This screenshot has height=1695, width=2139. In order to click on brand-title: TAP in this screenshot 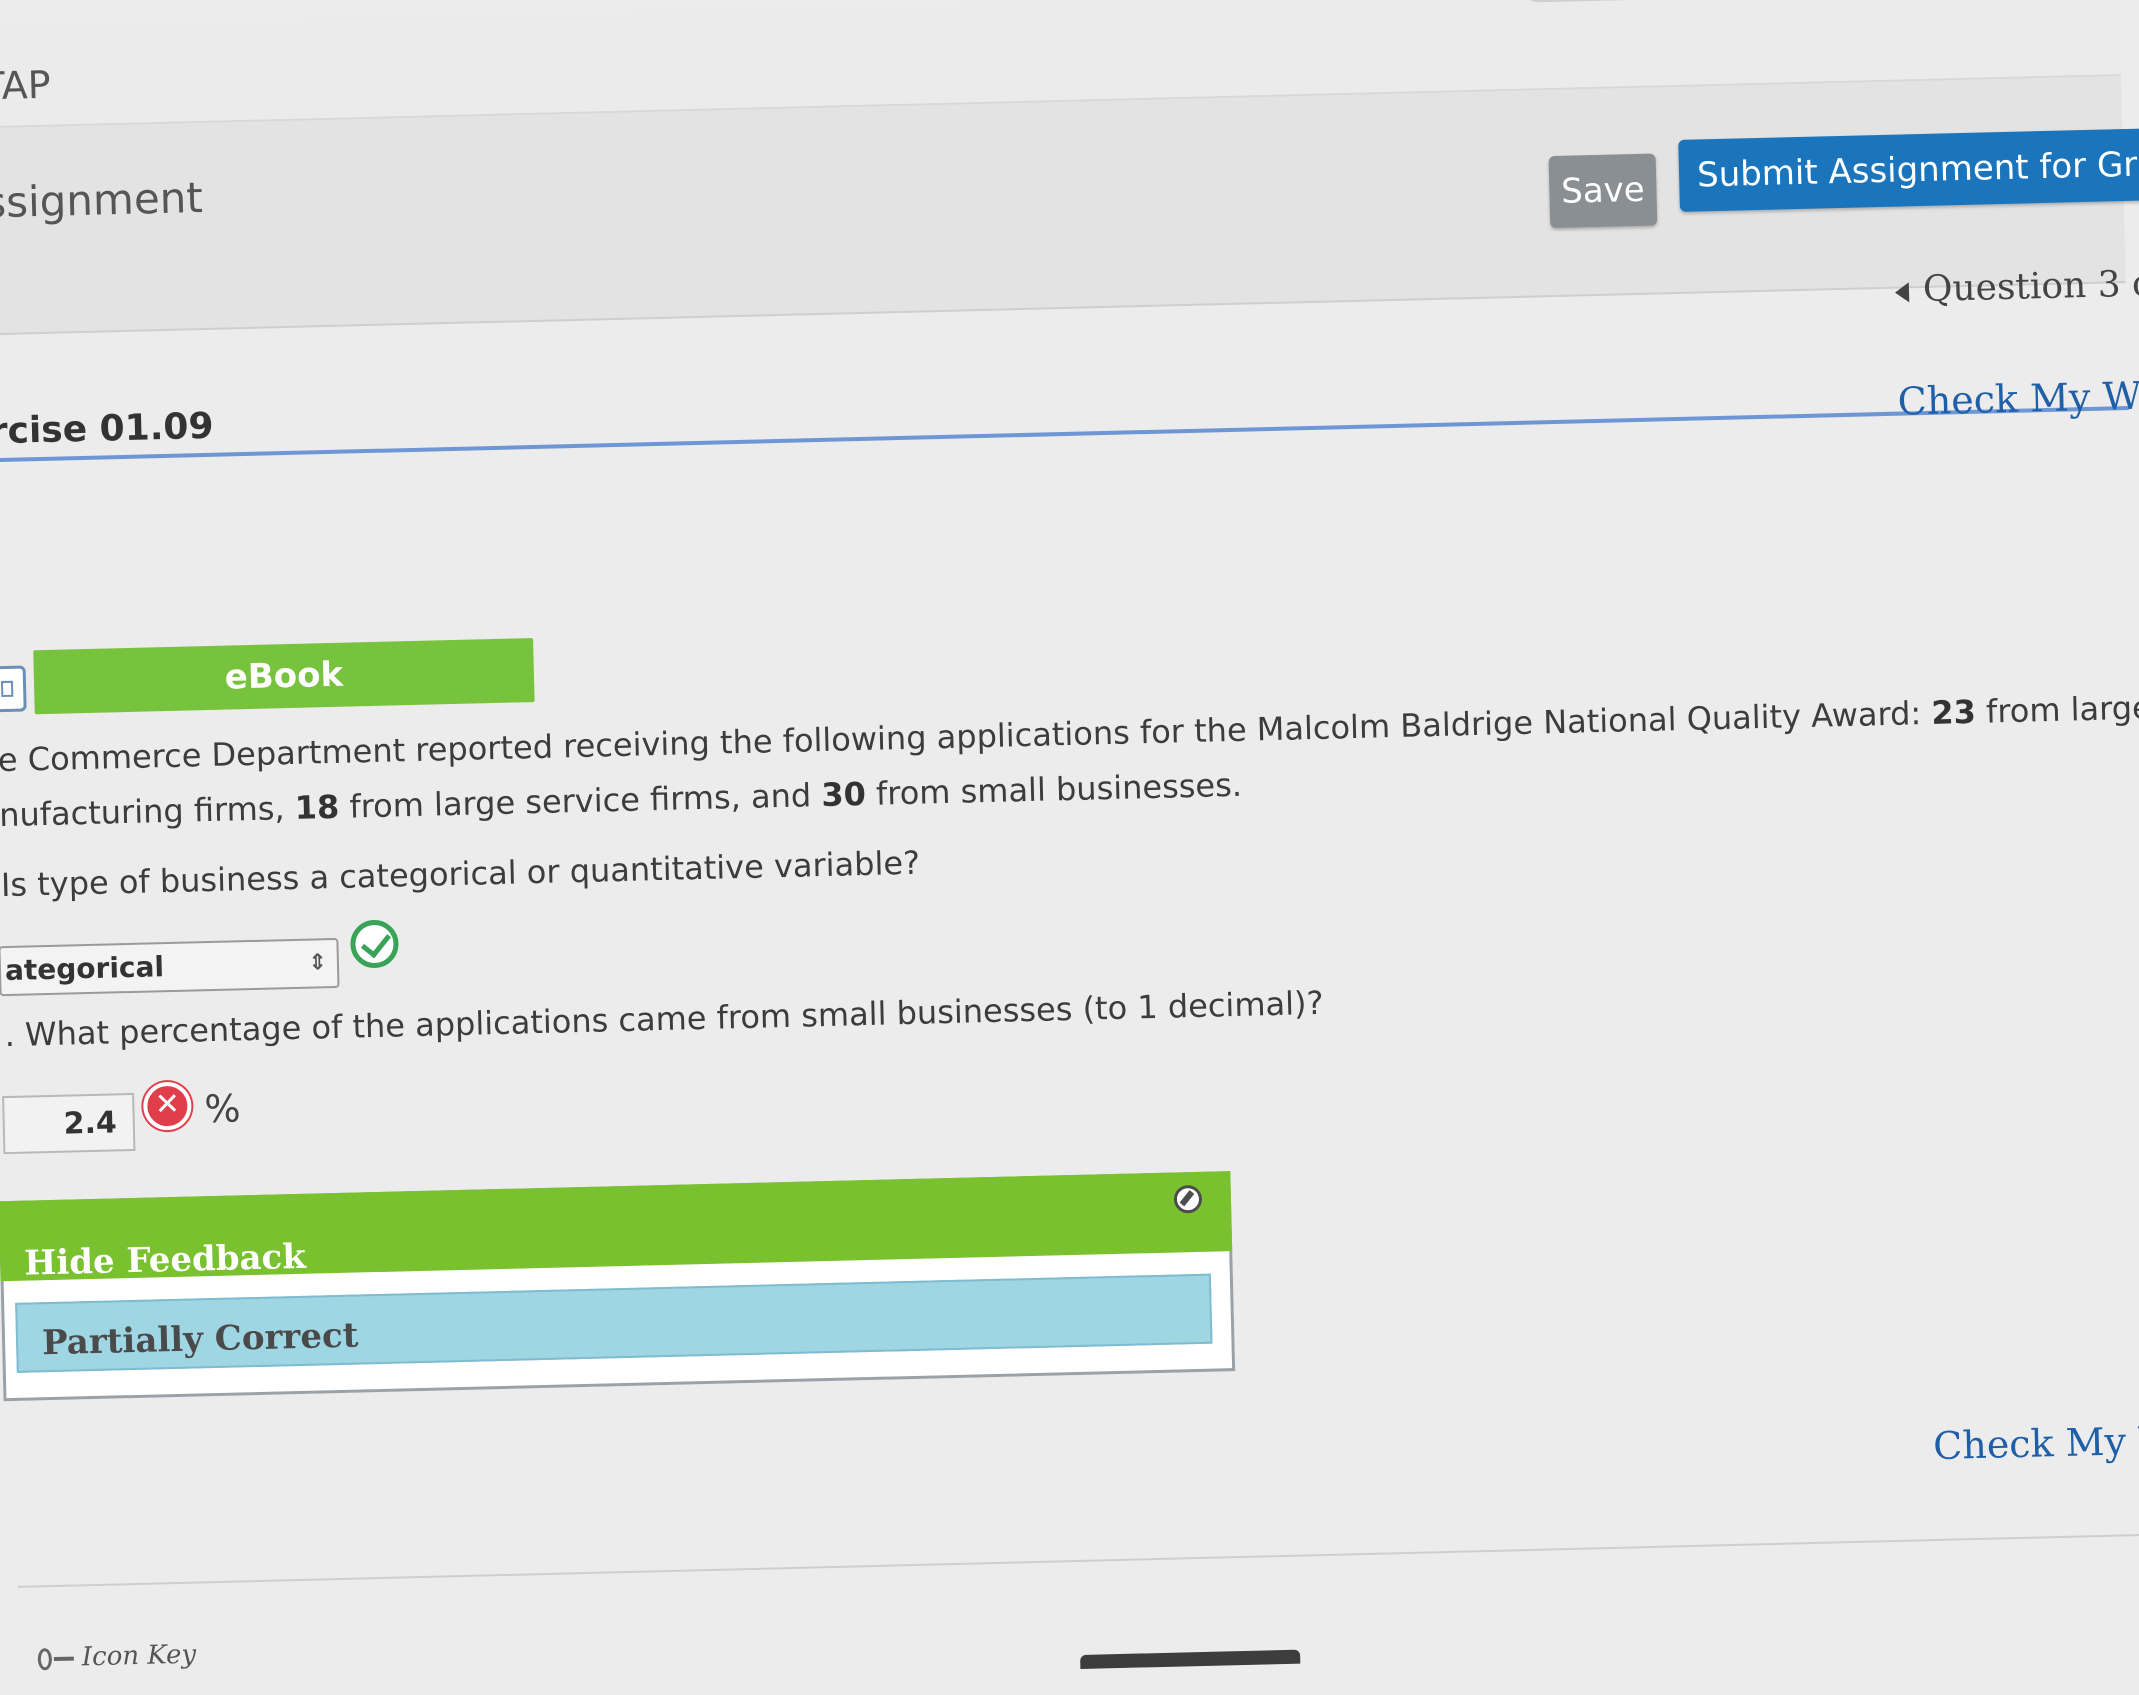, I will do `click(26, 85)`.